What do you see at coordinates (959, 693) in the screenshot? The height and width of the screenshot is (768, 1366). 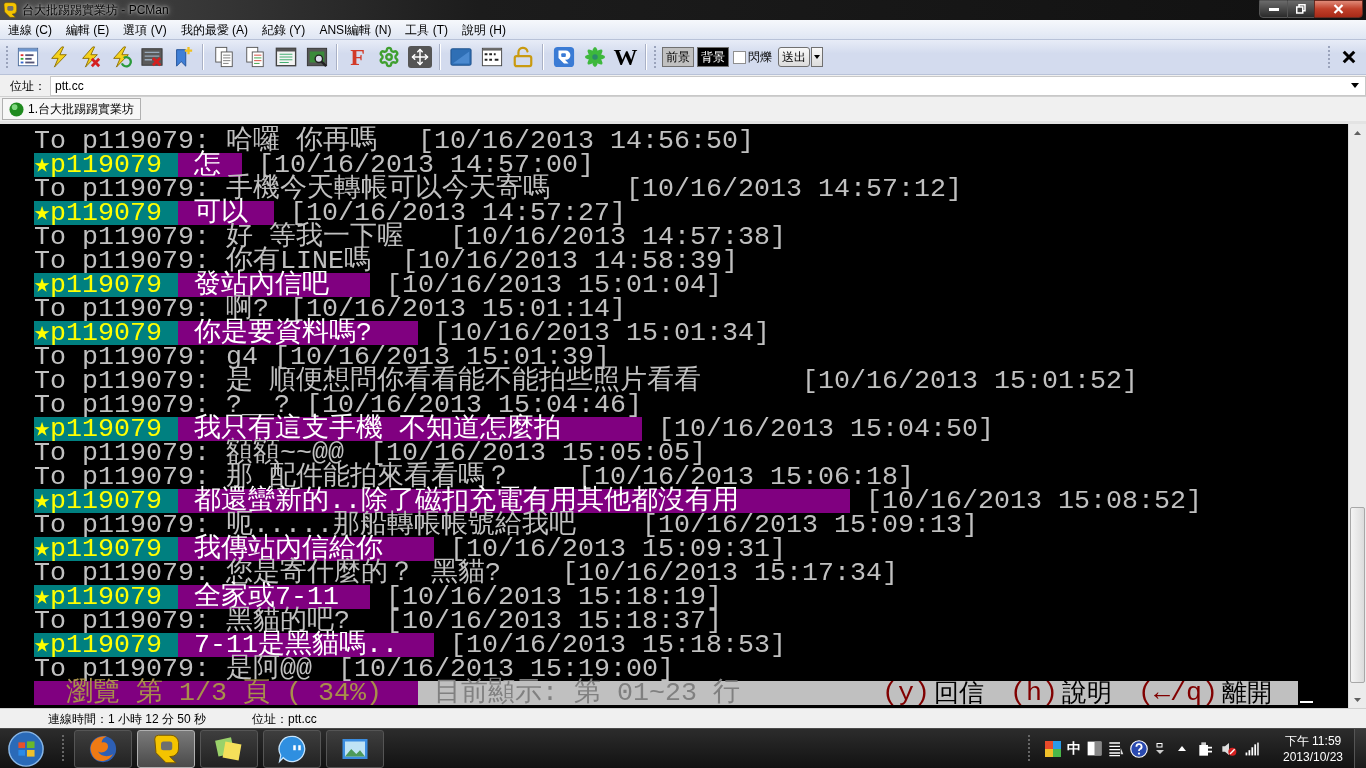 I see `key-action: 回信` at bounding box center [959, 693].